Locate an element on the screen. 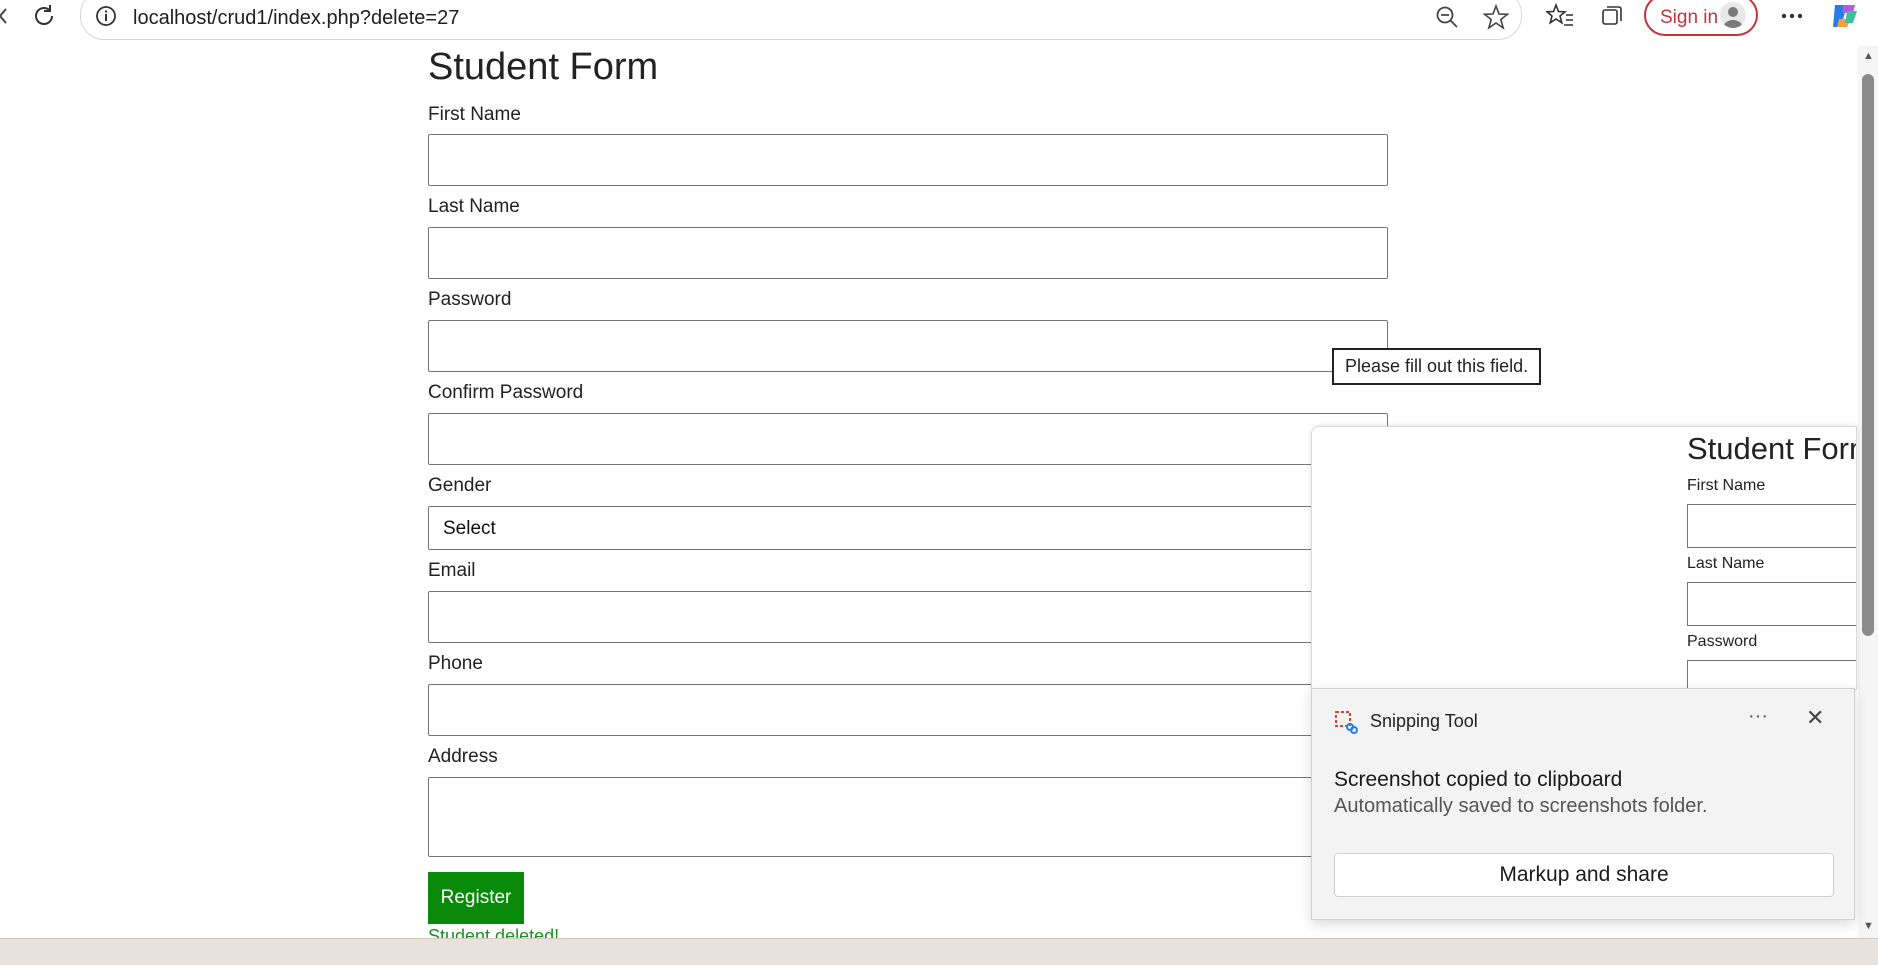 The width and height of the screenshot is (1878, 965). more-menu-icon is located at coordinates (1792, 16).